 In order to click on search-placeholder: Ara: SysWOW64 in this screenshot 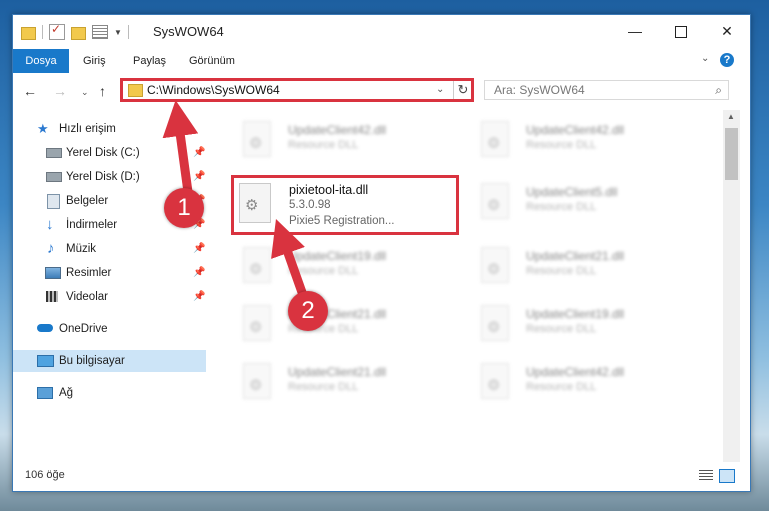, I will do `click(539, 90)`.